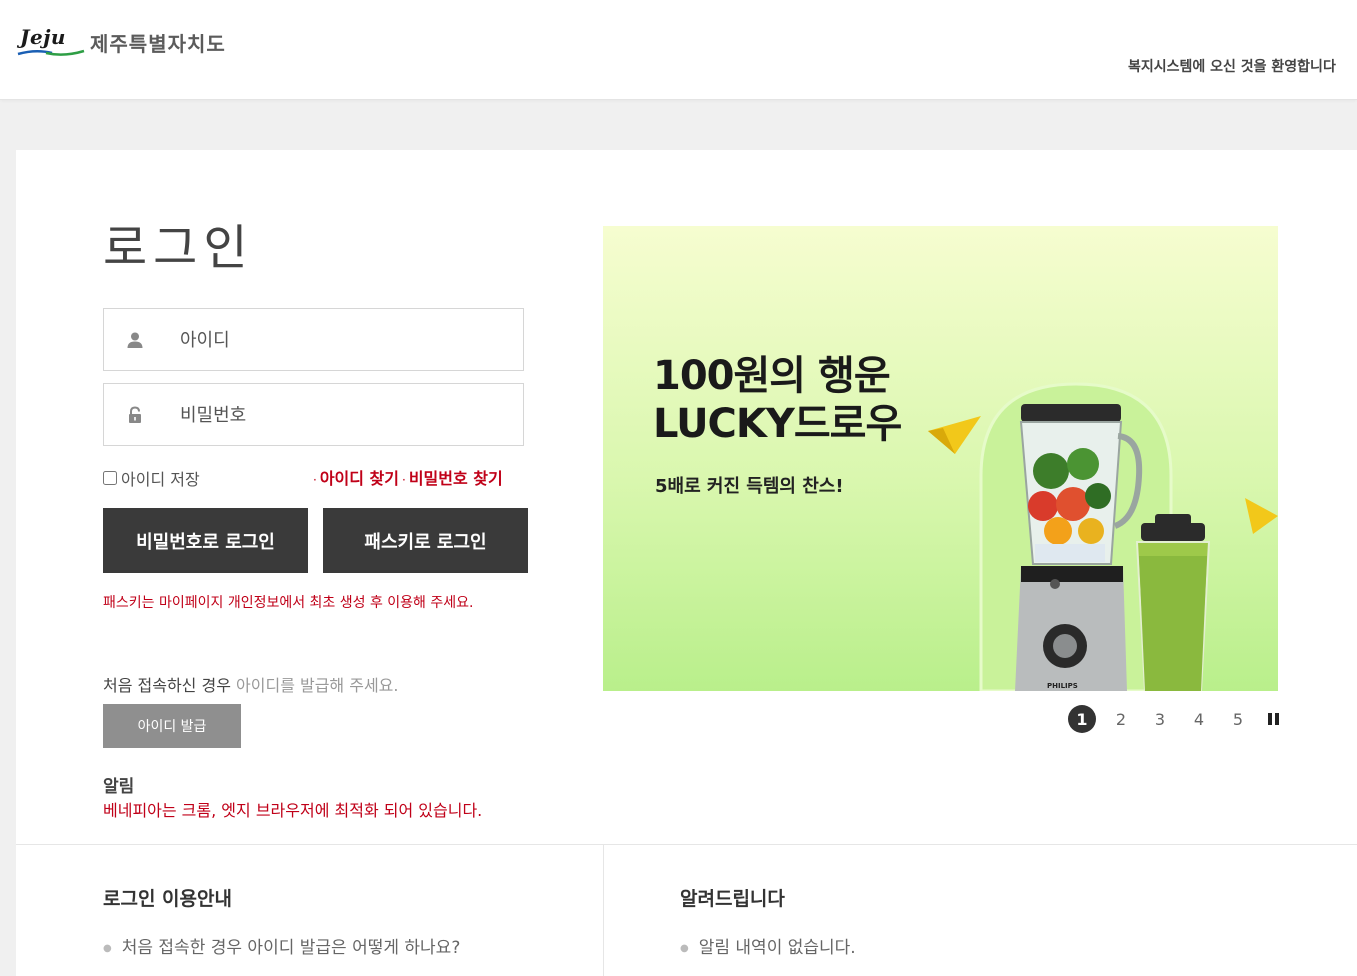  What do you see at coordinates (110, 478) in the screenshot?
I see `save-id-checkbox` at bounding box center [110, 478].